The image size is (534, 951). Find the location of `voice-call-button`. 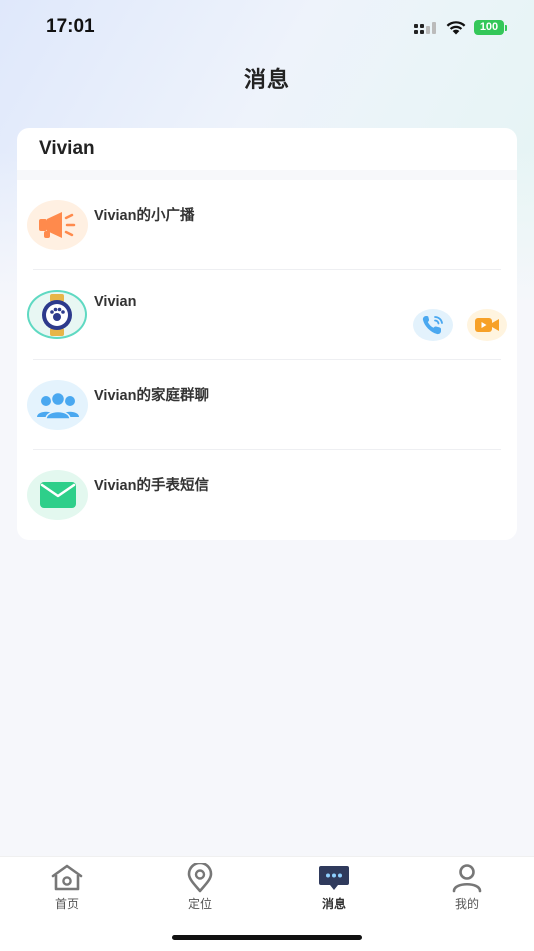

voice-call-button is located at coordinates (433, 325).